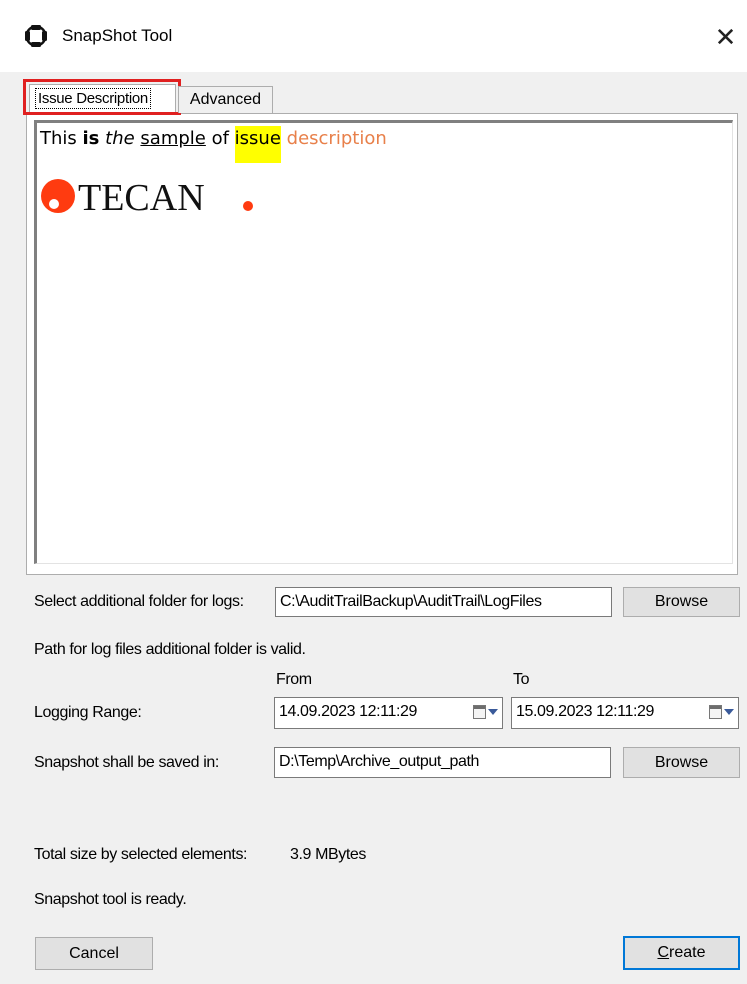 The image size is (747, 984). I want to click on total-size-value: 3.9 MBytes, so click(328, 854).